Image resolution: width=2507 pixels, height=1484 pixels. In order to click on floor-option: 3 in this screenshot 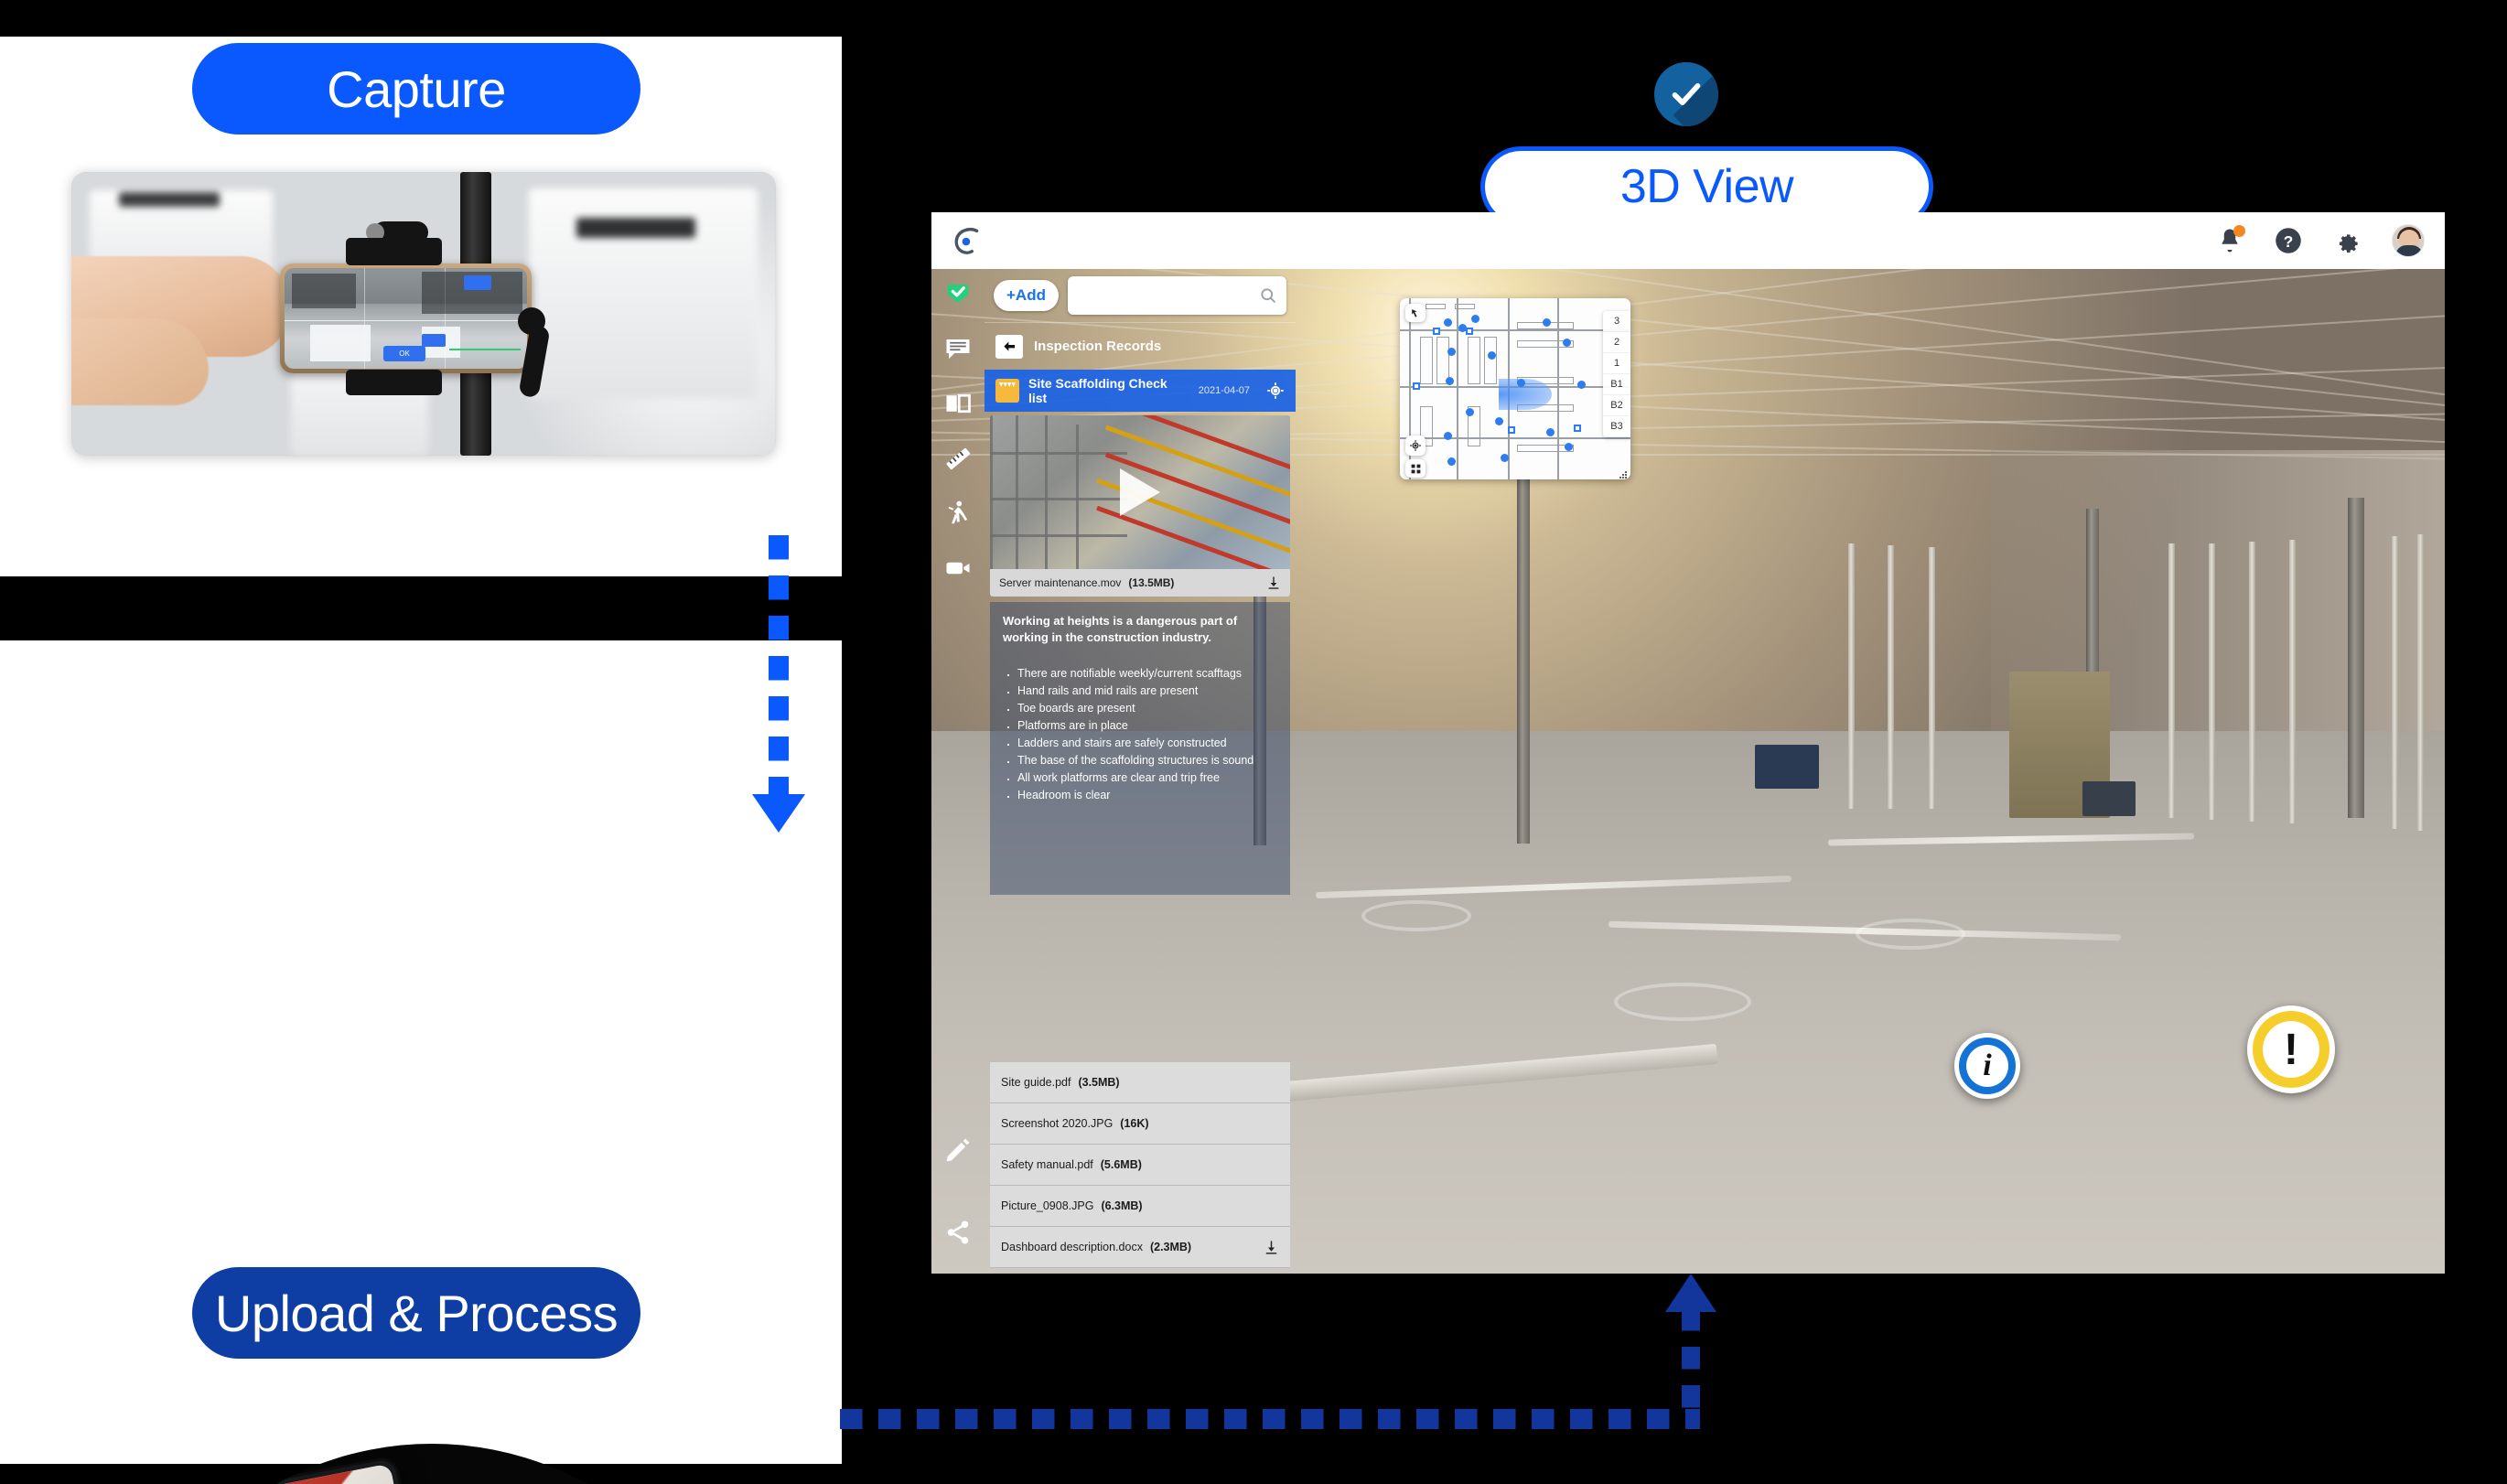, I will do `click(1616, 321)`.